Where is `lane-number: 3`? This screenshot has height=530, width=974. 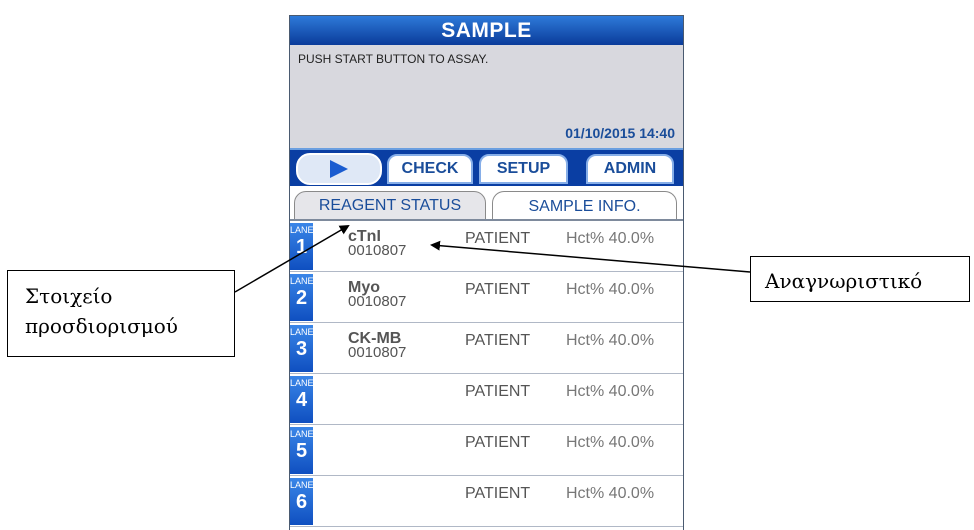
lane-number: 3 is located at coordinates (301, 349).